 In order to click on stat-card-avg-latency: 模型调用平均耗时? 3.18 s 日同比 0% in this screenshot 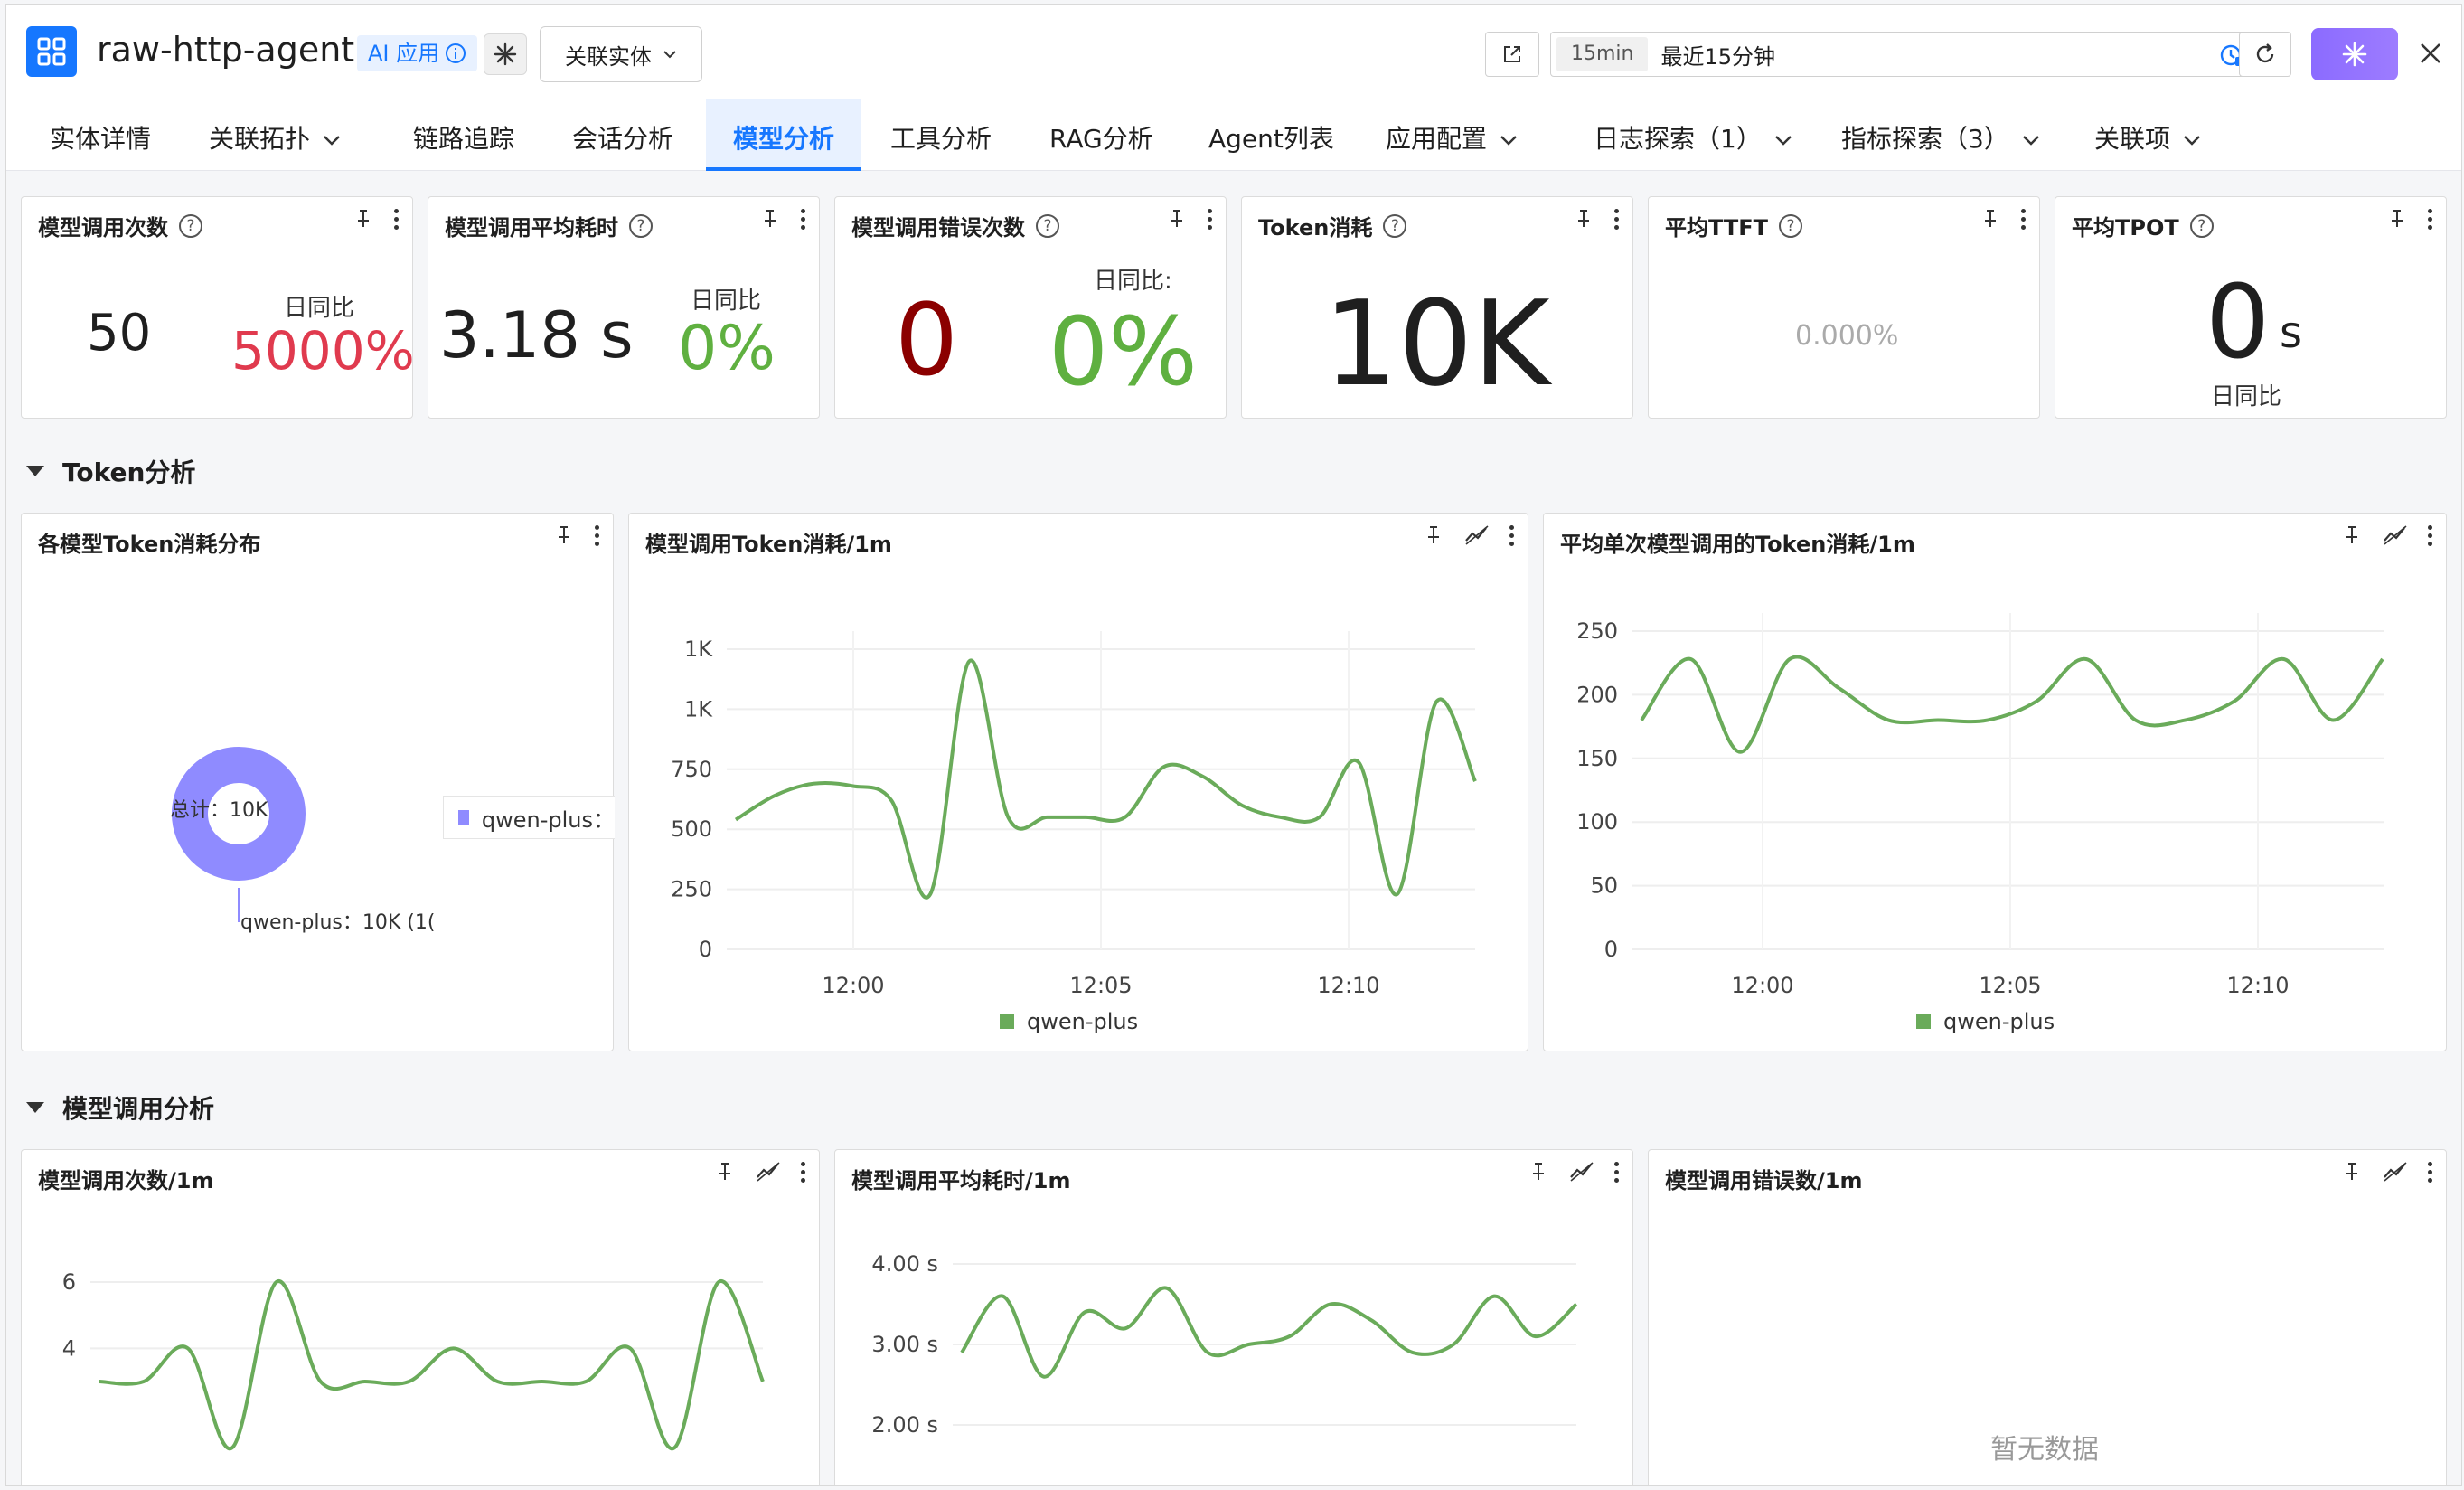, I will do `click(624, 308)`.